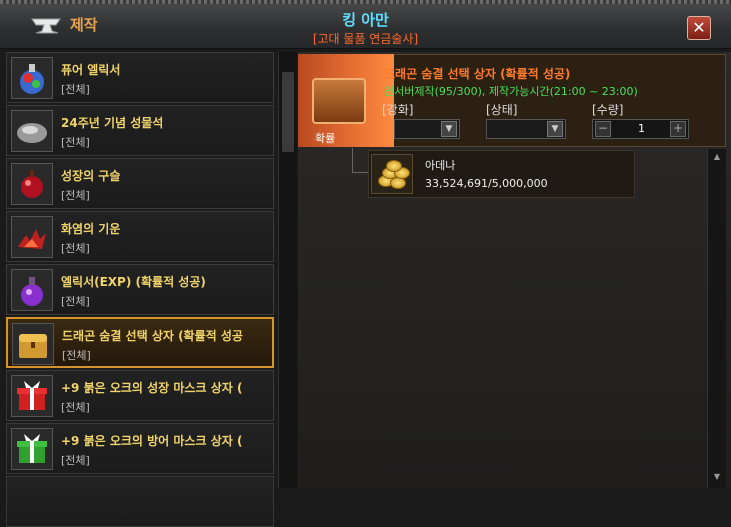 The height and width of the screenshot is (527, 731). What do you see at coordinates (501, 174) in the screenshot?
I see `material-row: 아데나 33,524,691/5,000,000` at bounding box center [501, 174].